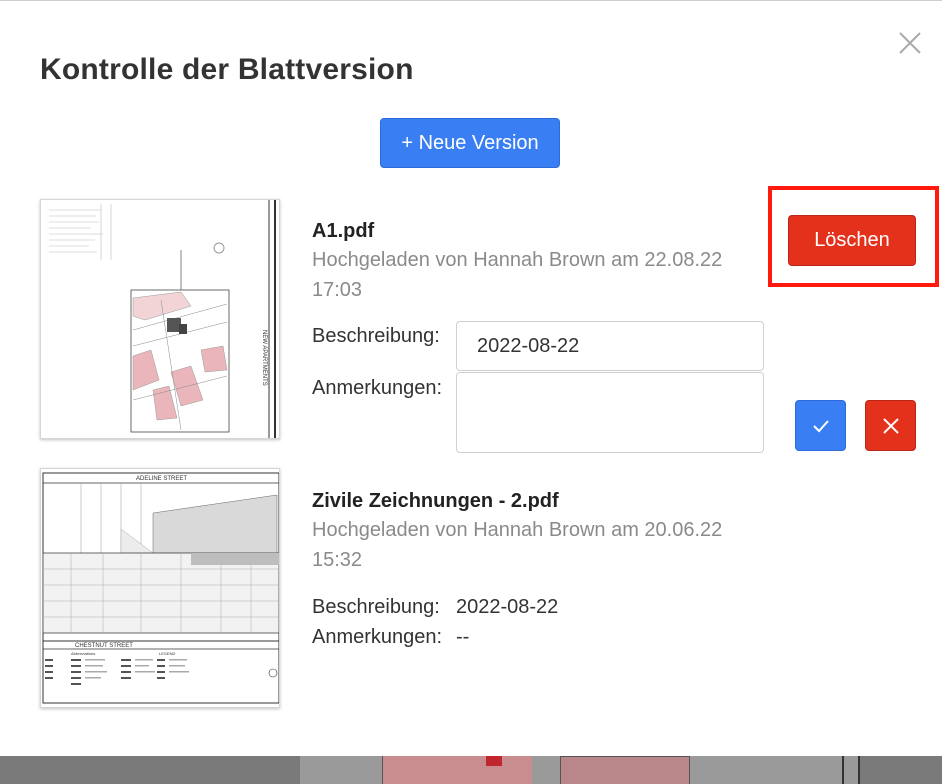 This screenshot has width=942, height=784. I want to click on upload-info-line: Hochgeladen von Hannah Brown am 22.08.22, so click(517, 260).